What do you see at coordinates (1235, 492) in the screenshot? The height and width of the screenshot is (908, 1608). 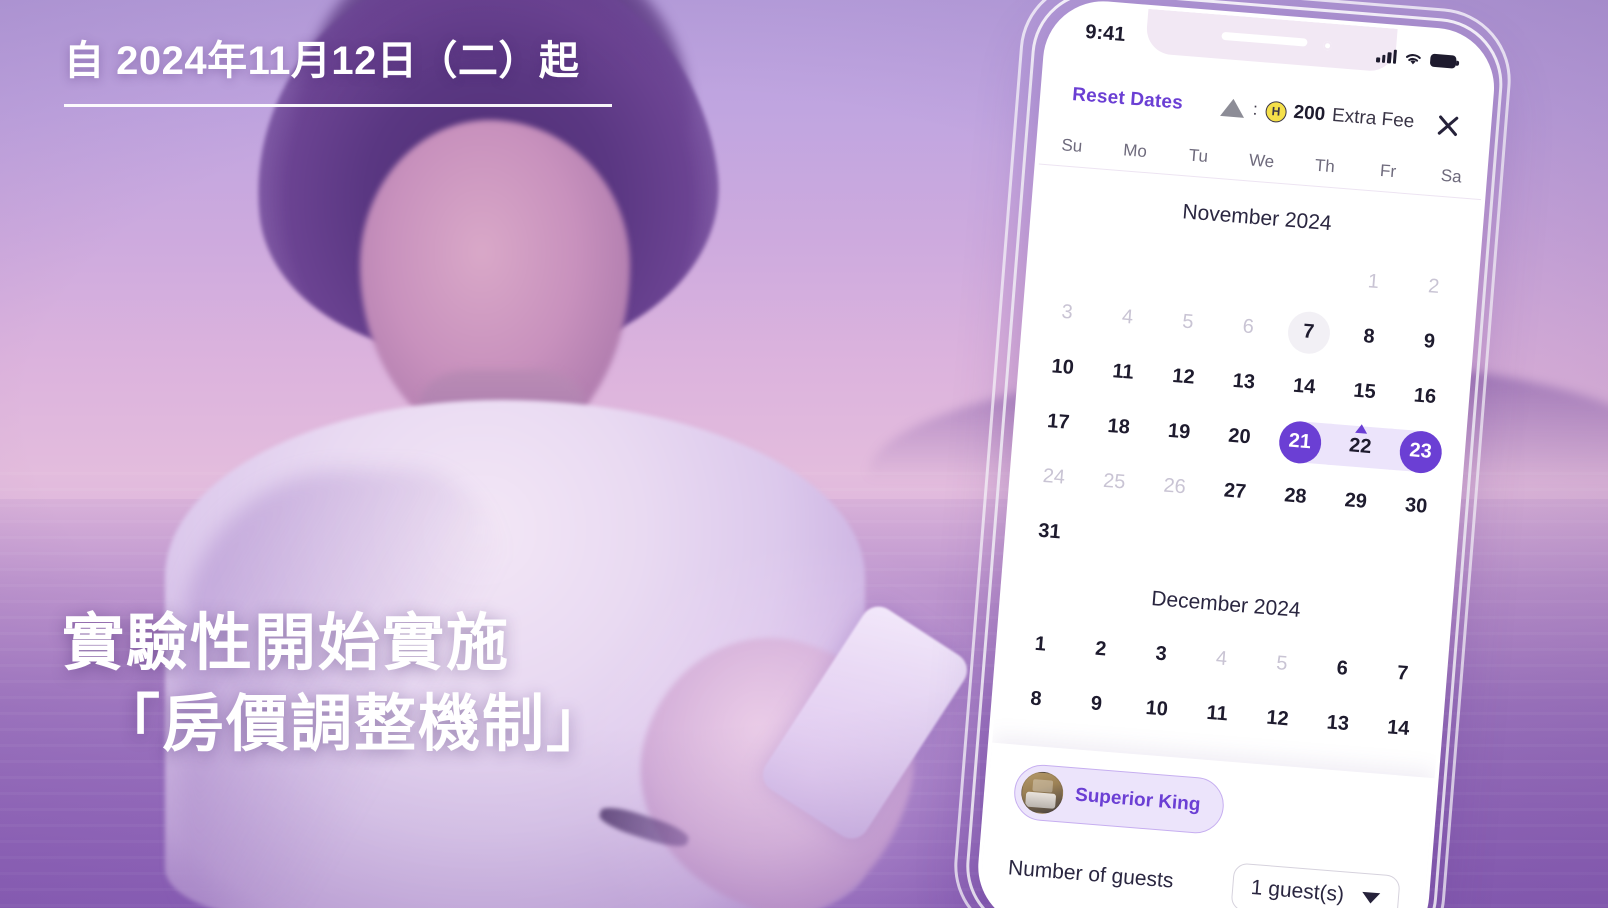 I see `calendar-day-cell: 27` at bounding box center [1235, 492].